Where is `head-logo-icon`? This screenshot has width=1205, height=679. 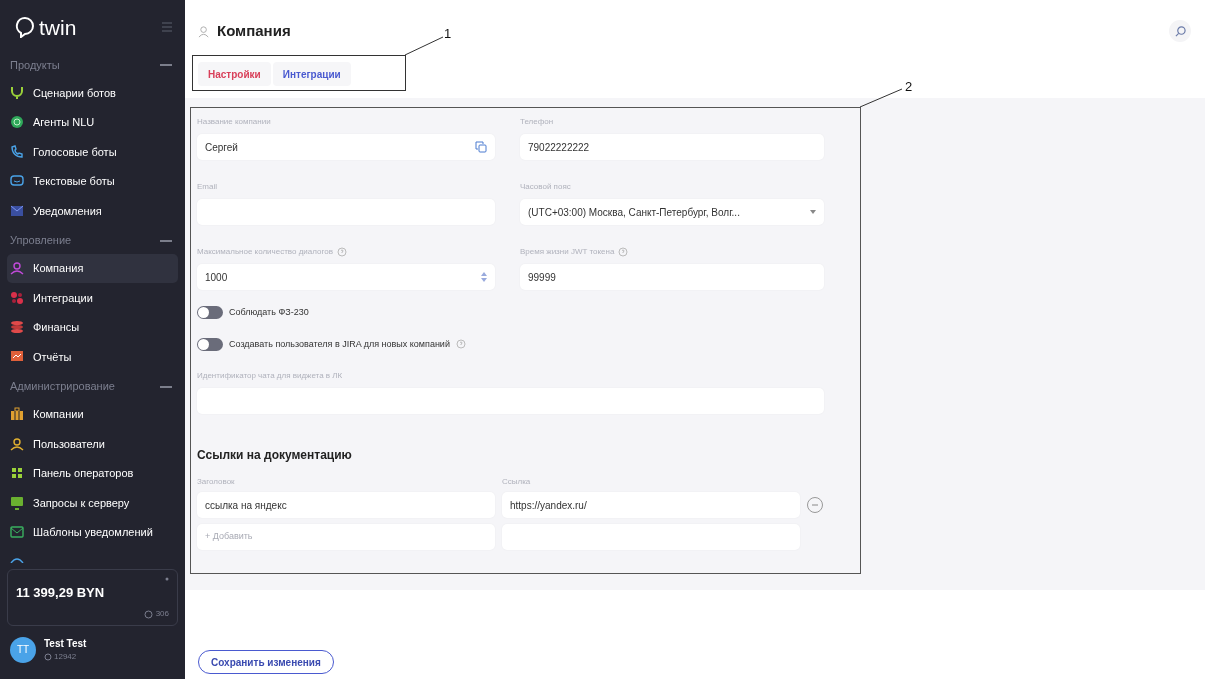 head-logo-icon is located at coordinates (25, 27).